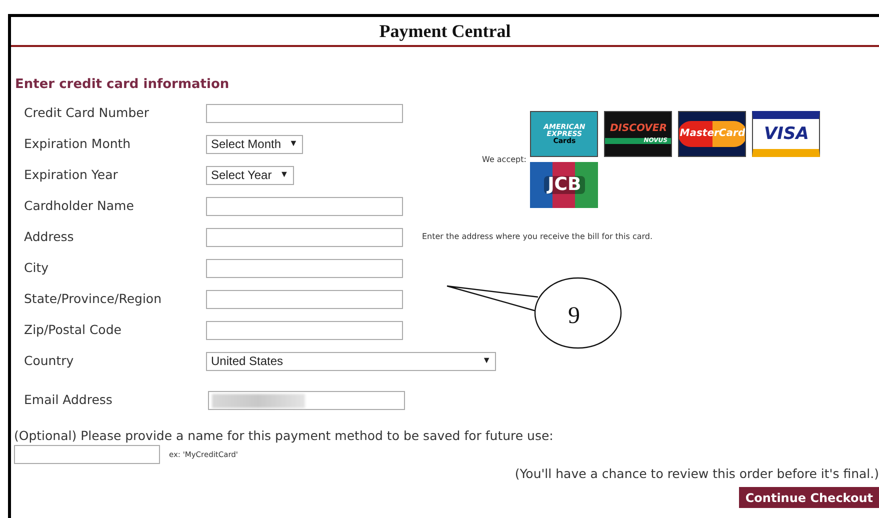  I want to click on continue-checkout-button: Continue Checkout, so click(809, 497).